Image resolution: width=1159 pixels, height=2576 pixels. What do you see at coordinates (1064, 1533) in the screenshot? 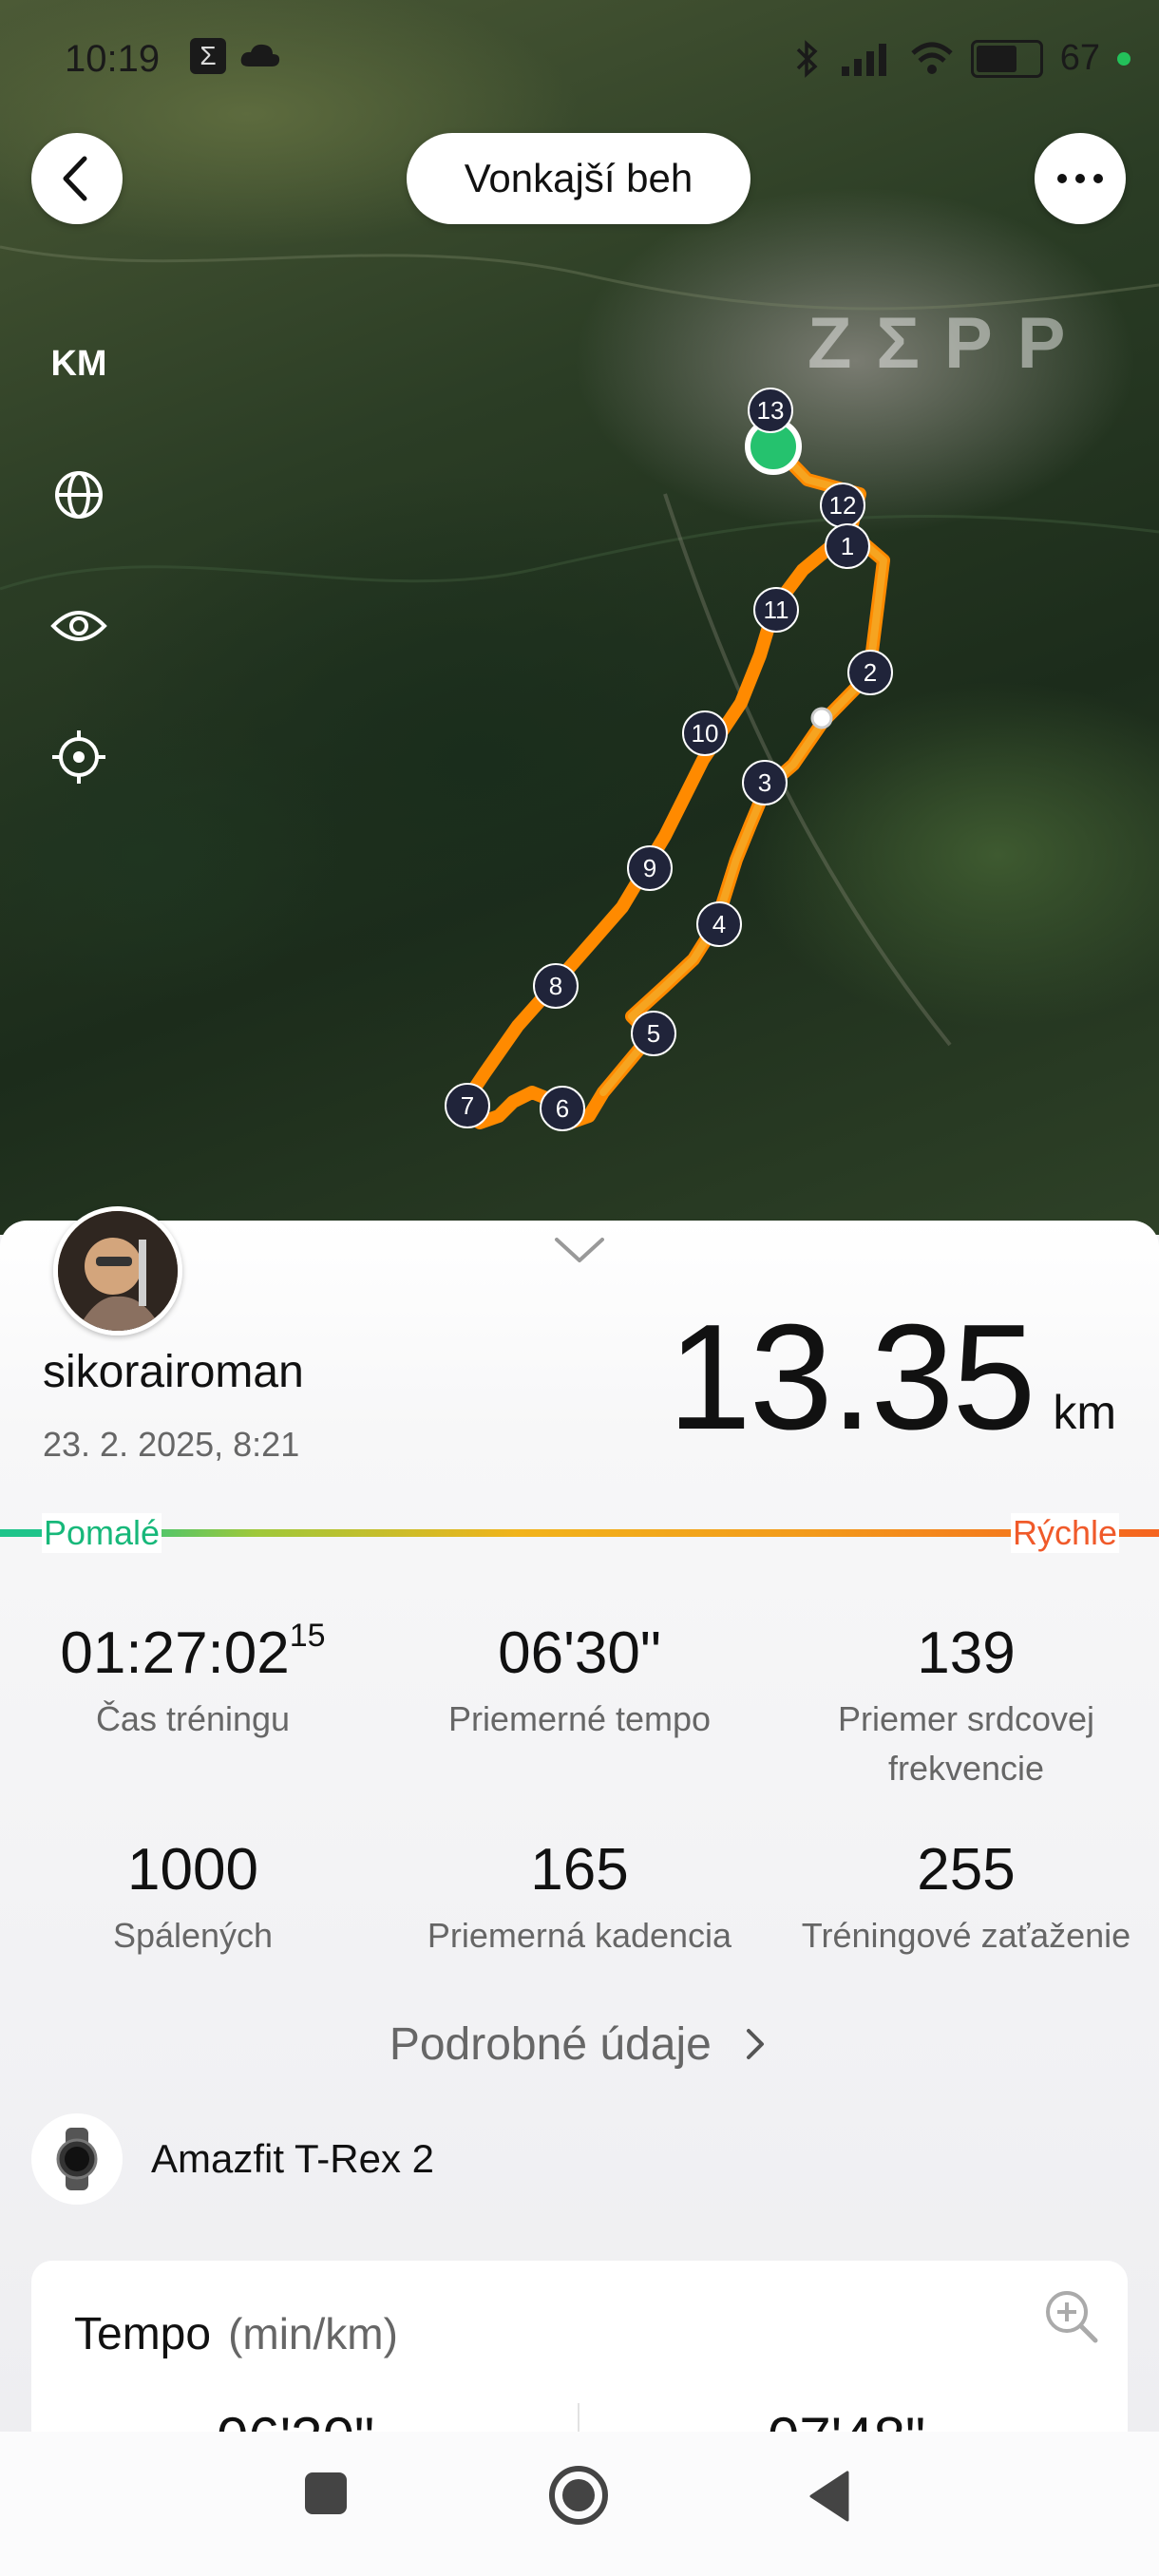
I see `pace-fast-label: Rýchle` at bounding box center [1064, 1533].